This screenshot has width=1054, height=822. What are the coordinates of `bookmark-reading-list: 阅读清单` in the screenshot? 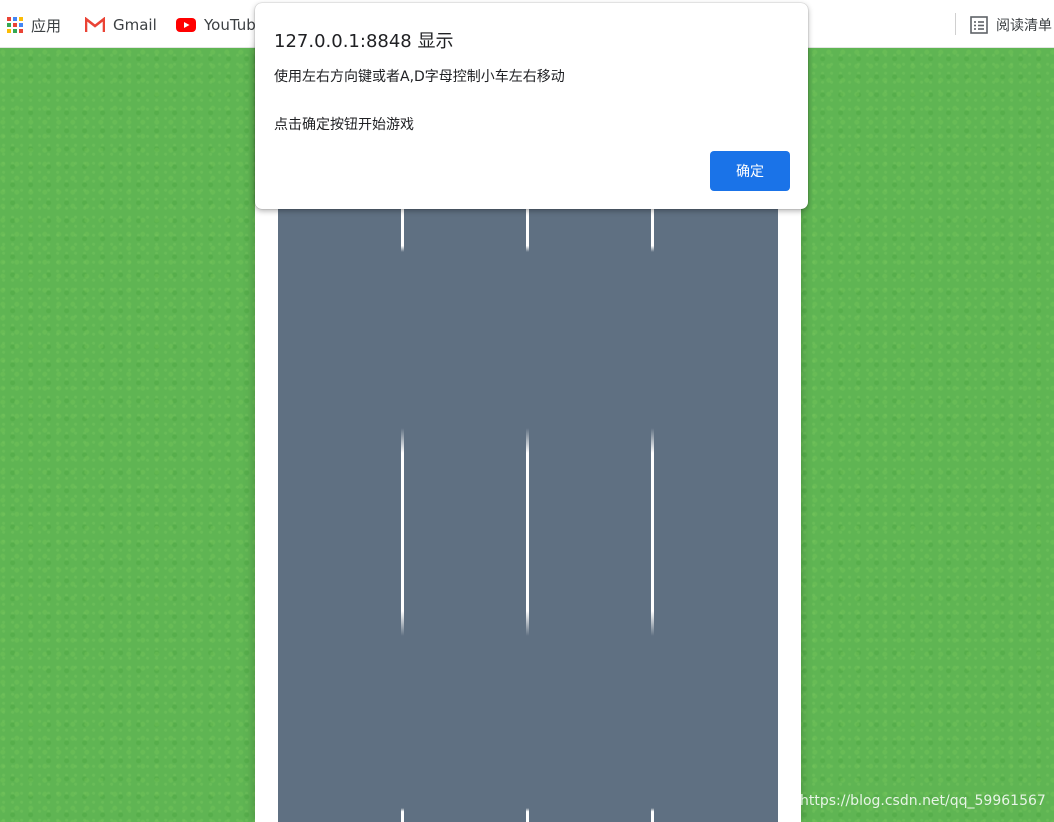 It's located at (1011, 25).